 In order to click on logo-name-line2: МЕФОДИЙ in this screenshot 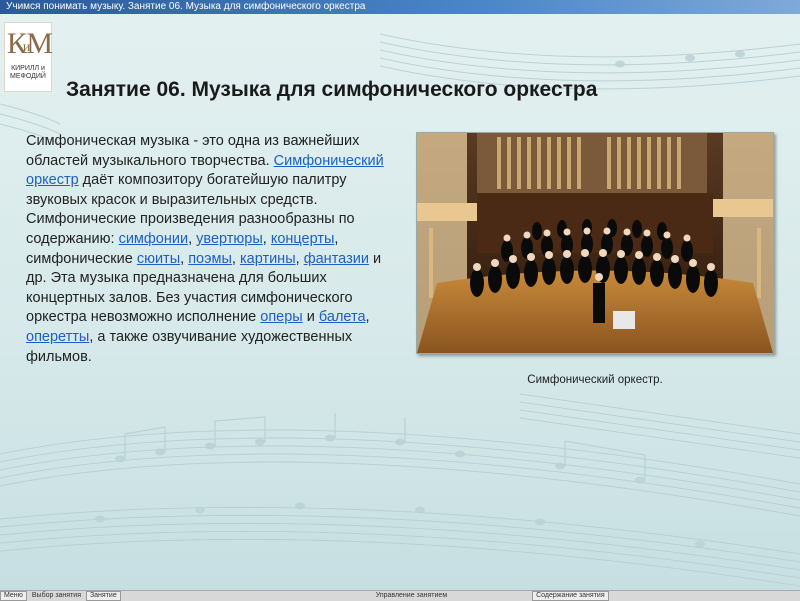, I will do `click(28, 76)`.